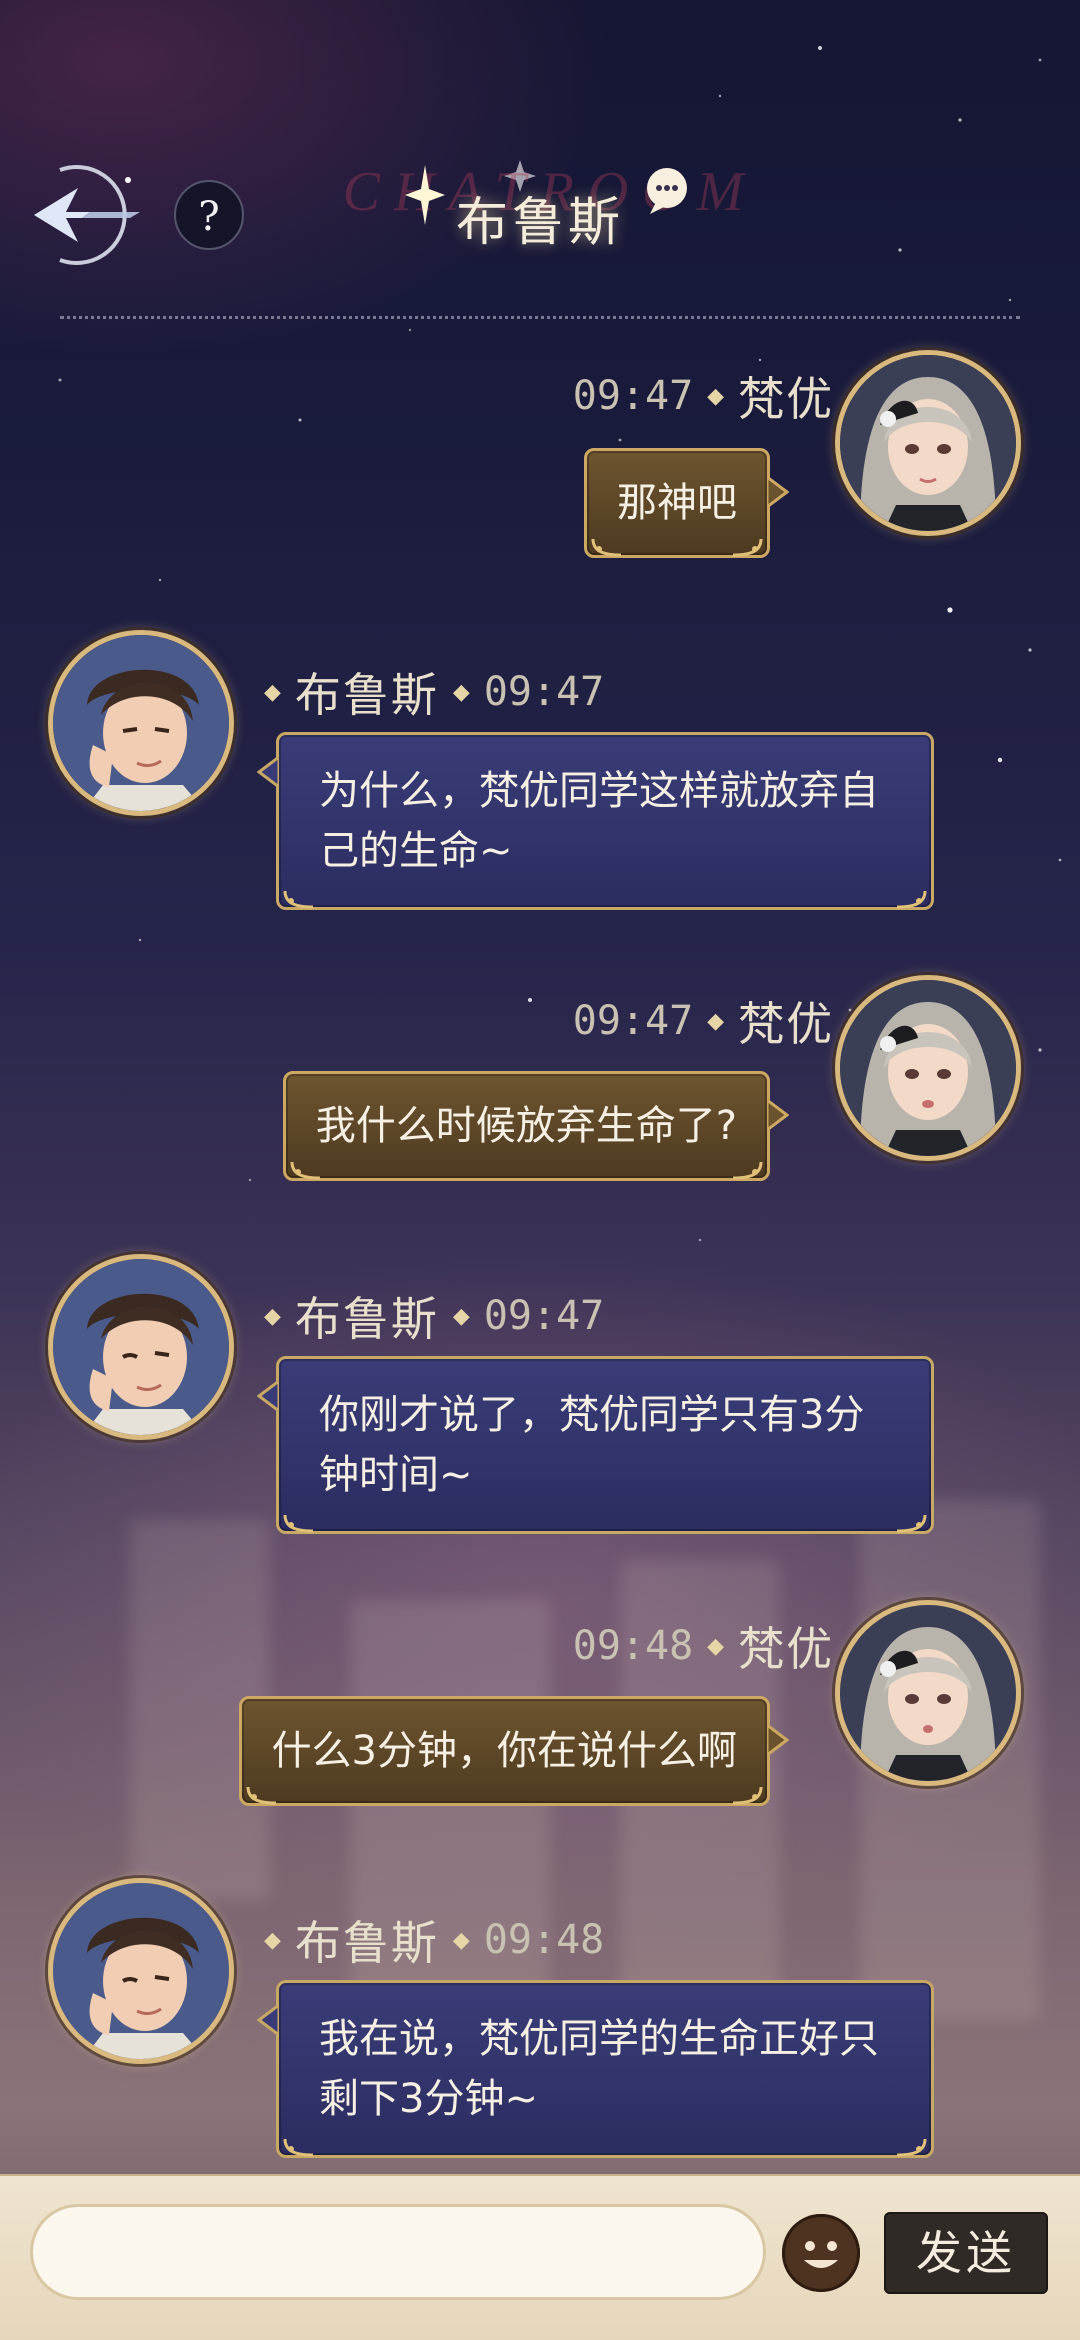  I want to click on message-text: 为什么，梵优同学这样就放弃自己的生命~, so click(599, 821).